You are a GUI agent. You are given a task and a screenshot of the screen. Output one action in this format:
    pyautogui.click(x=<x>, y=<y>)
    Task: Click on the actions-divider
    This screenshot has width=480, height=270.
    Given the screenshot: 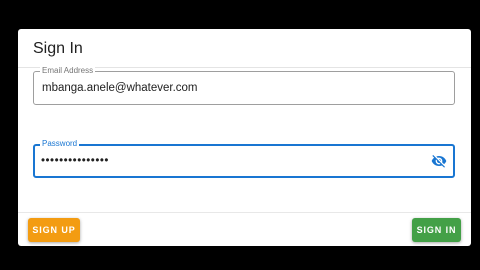 What is the action you would take?
    pyautogui.click(x=244, y=212)
    